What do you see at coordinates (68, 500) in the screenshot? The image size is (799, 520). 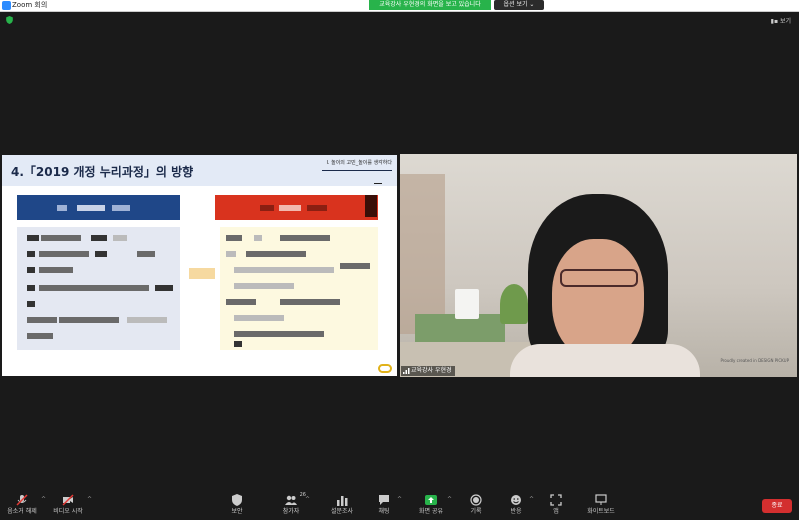 I see `video-off-icon` at bounding box center [68, 500].